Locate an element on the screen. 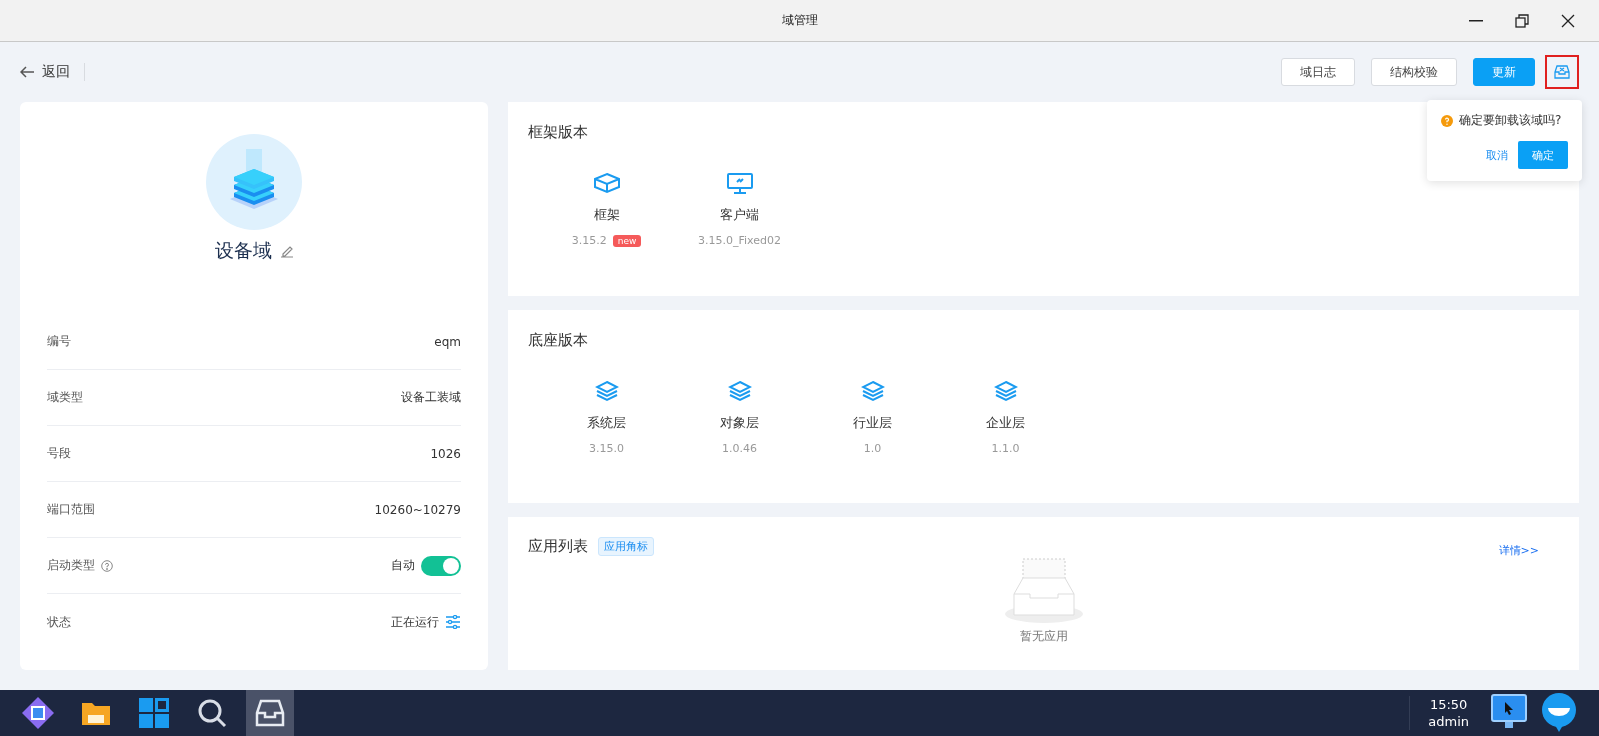 Image resolution: width=1599 pixels, height=736 pixels. version-text: 3.15.0_Fixed02 is located at coordinates (739, 240).